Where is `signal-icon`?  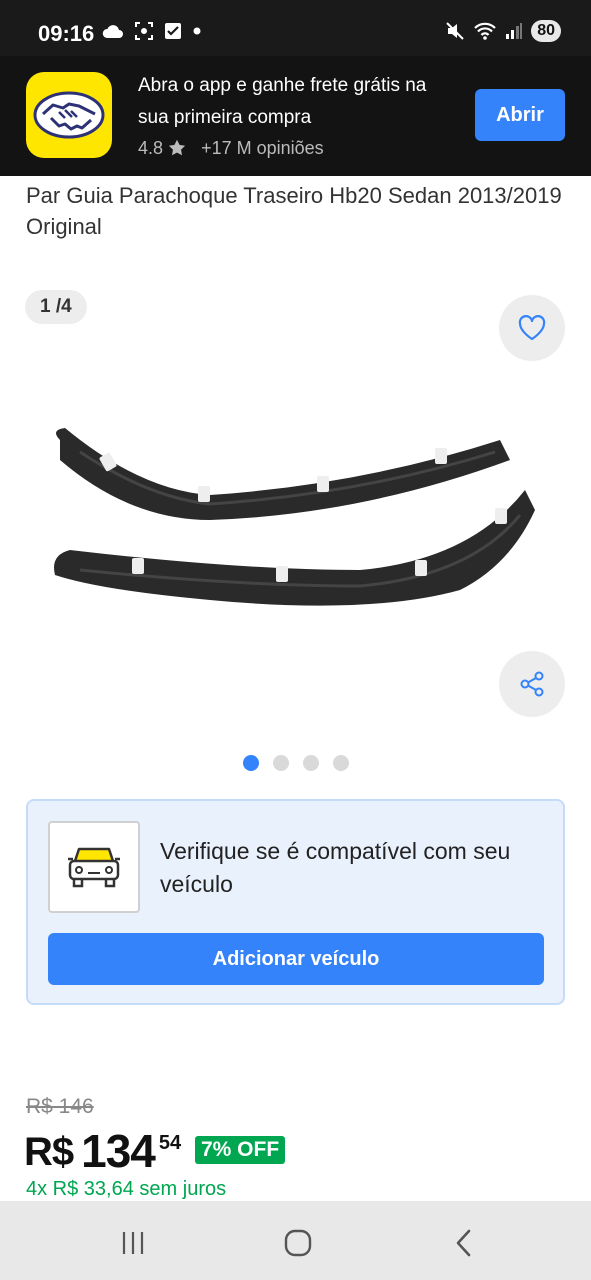 signal-icon is located at coordinates (514, 31).